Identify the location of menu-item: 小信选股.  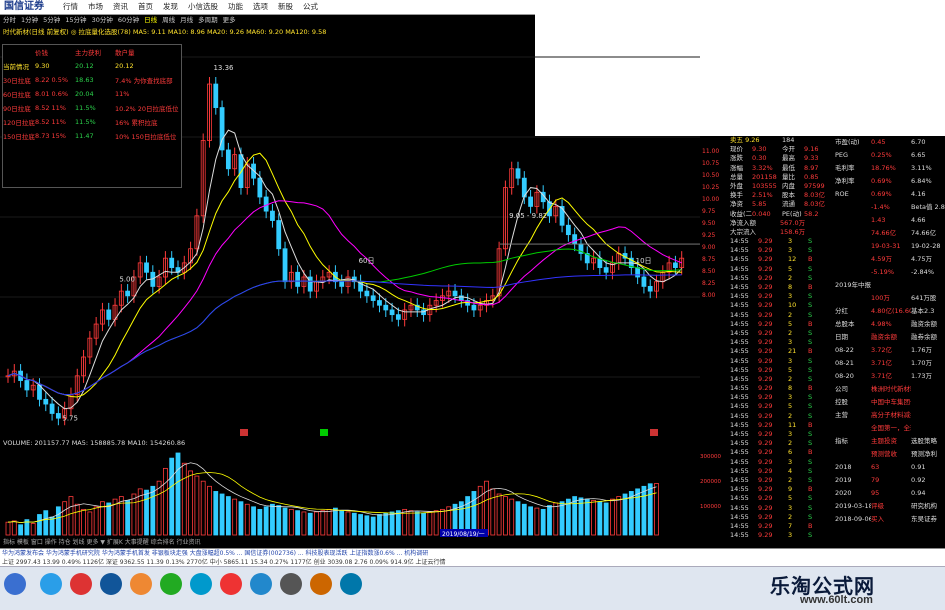
(203, 7).